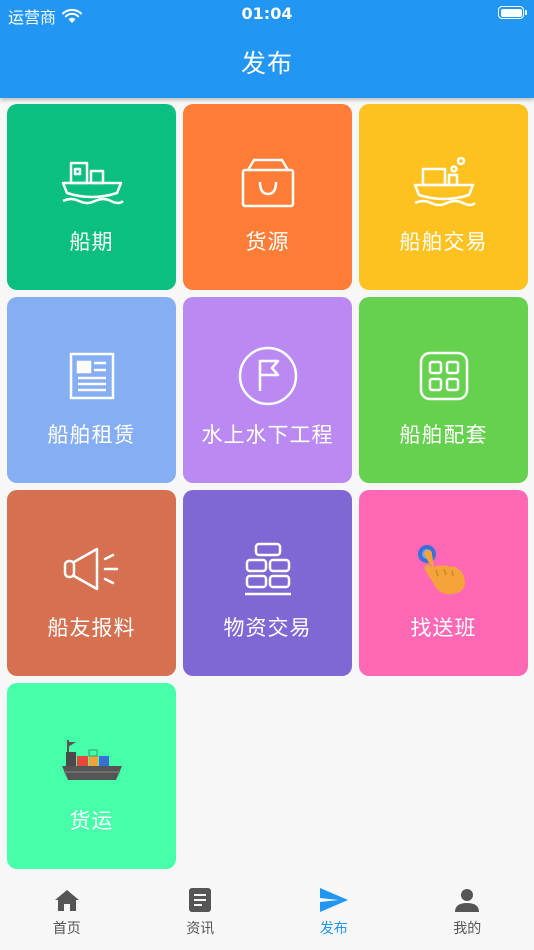 This screenshot has width=534, height=950. What do you see at coordinates (201, 913) in the screenshot?
I see `tab-news: 资讯` at bounding box center [201, 913].